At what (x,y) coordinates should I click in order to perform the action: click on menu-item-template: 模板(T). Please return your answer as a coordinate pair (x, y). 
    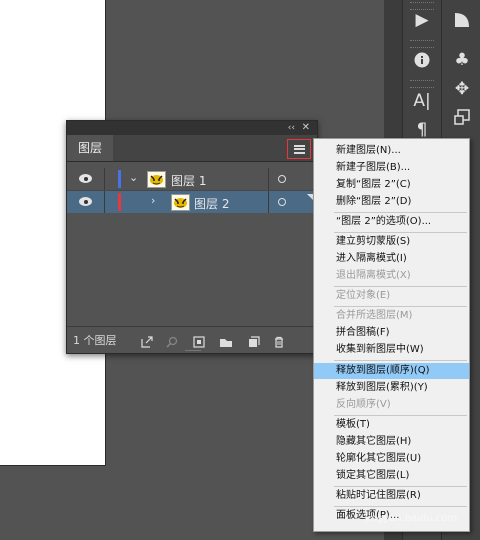
    Looking at the image, I should click on (391, 425).